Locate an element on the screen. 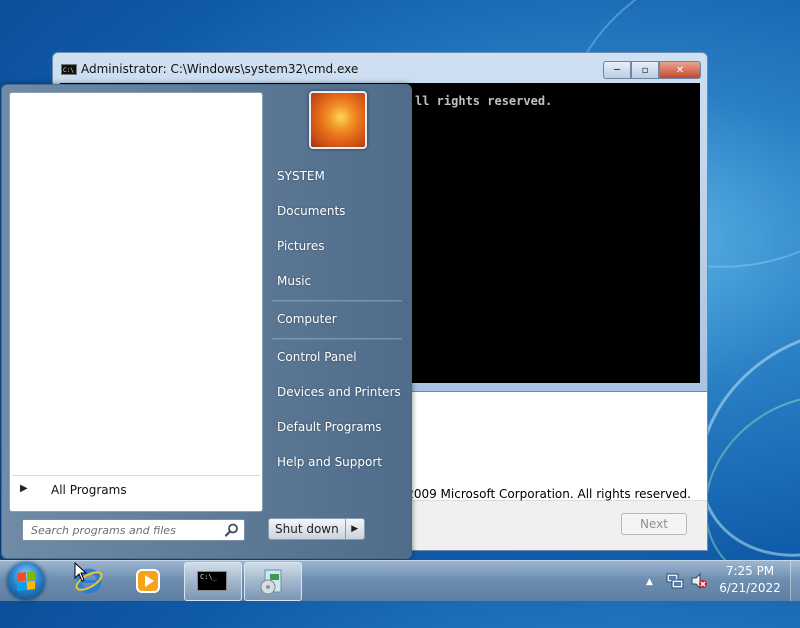  all-programs-arrow-icon: ▶ is located at coordinates (24, 488).